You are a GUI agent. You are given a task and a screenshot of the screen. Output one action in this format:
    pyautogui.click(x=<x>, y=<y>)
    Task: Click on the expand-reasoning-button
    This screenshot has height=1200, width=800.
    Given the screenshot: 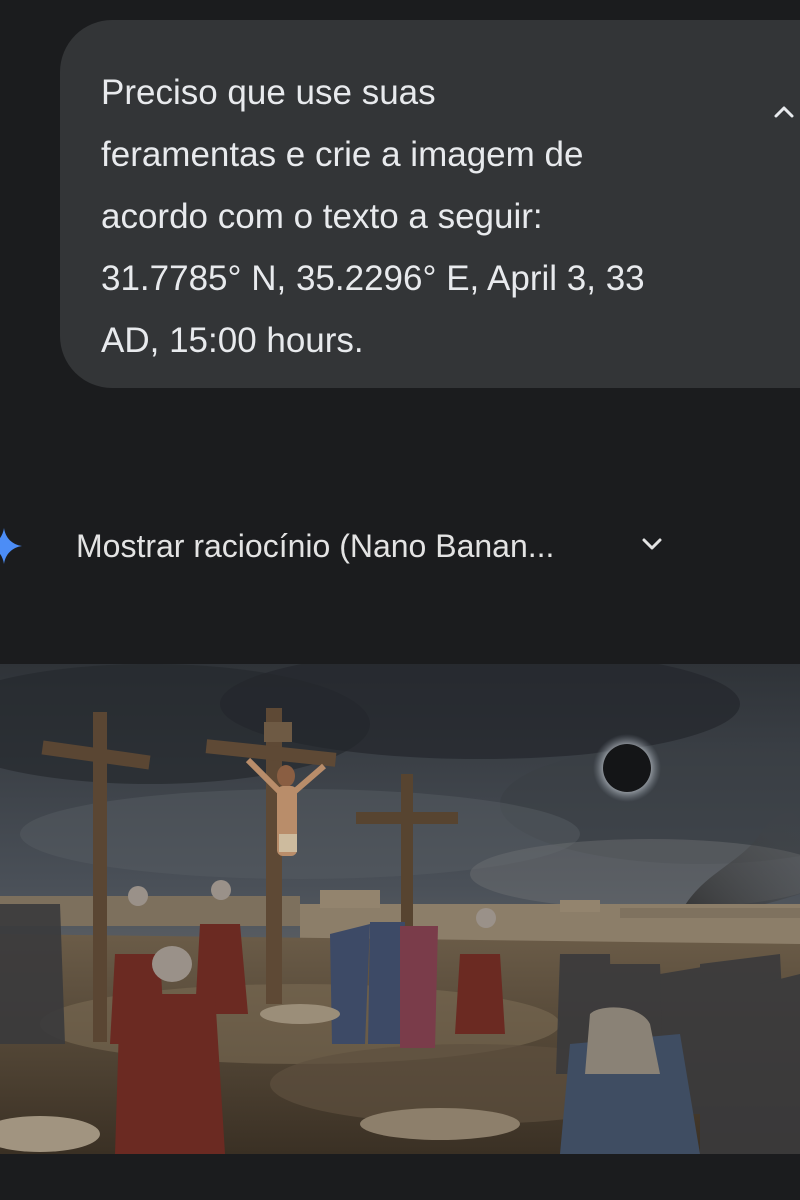 What is the action you would take?
    pyautogui.click(x=652, y=544)
    